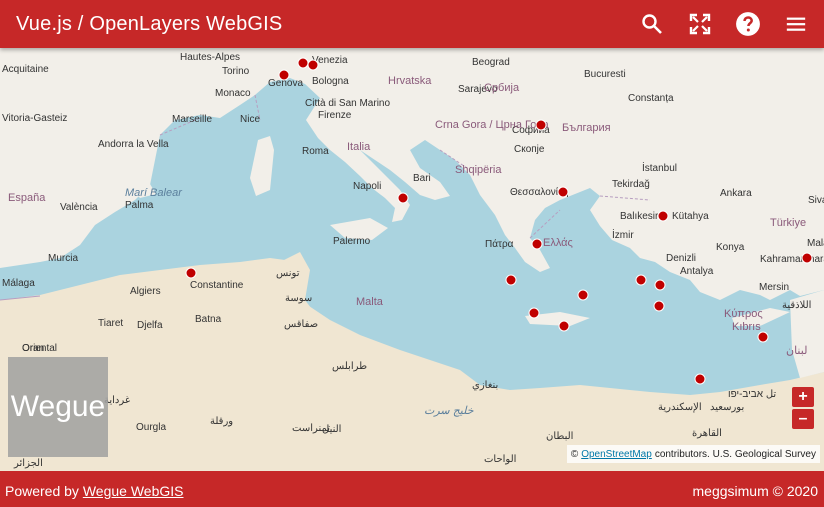 This screenshot has width=824, height=507. Describe the element at coordinates (133, 144) in the screenshot. I see `label-andorra: Andorra la Vella` at that location.